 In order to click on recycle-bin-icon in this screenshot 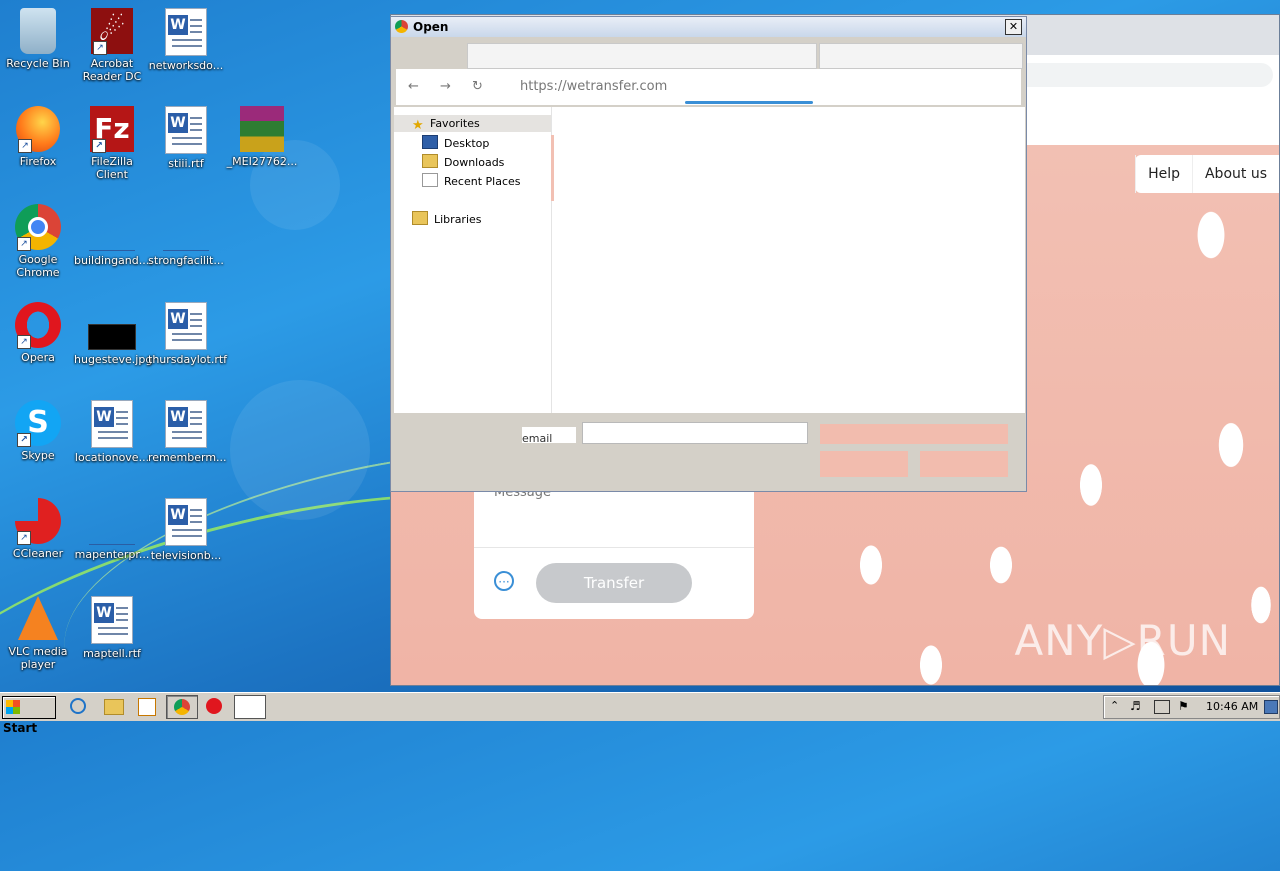, I will do `click(38, 31)`.